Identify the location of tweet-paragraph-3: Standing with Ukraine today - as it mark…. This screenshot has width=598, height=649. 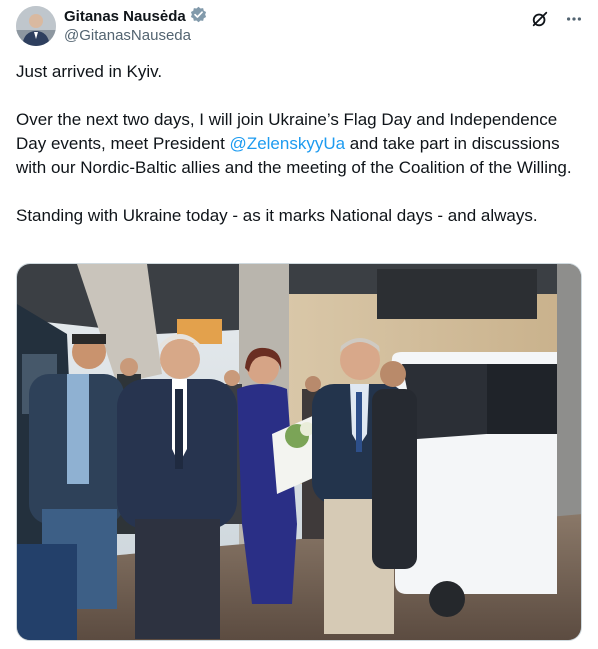
(277, 215).